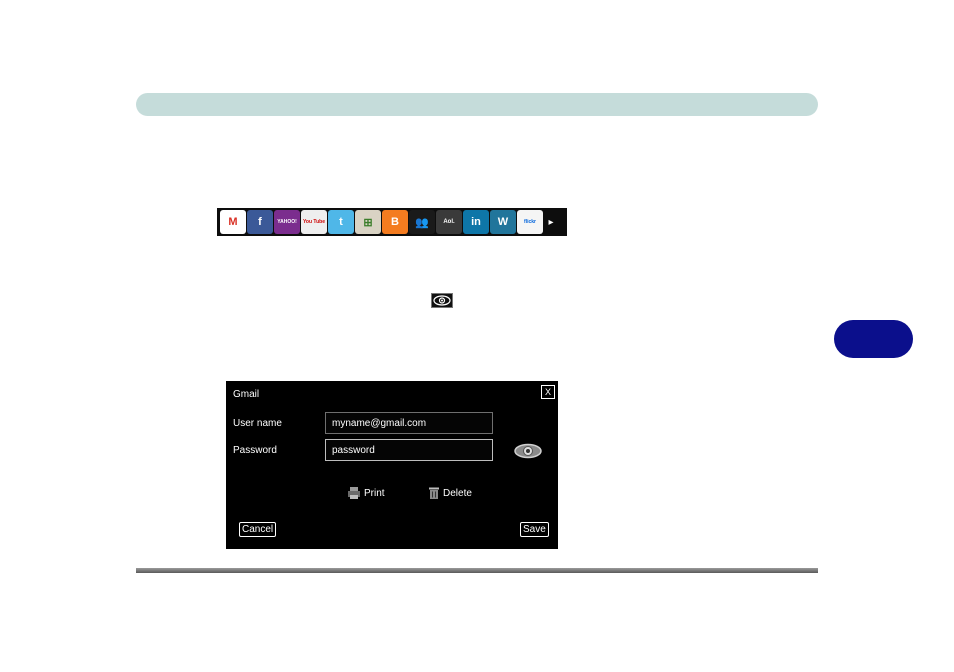 Image resolution: width=954 pixels, height=672 pixels. I want to click on header-bar, so click(477, 104).